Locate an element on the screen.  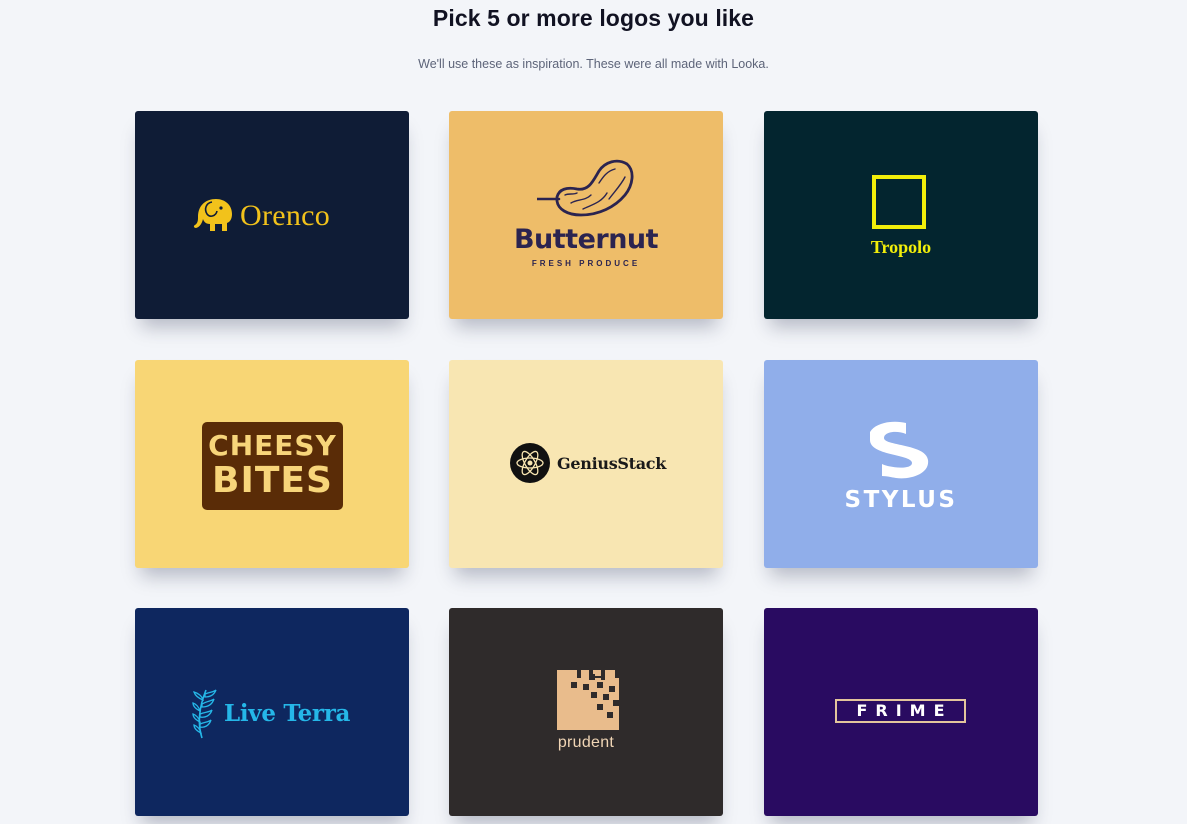
live-terra-logo: Live Terra is located at coordinates (271, 713).